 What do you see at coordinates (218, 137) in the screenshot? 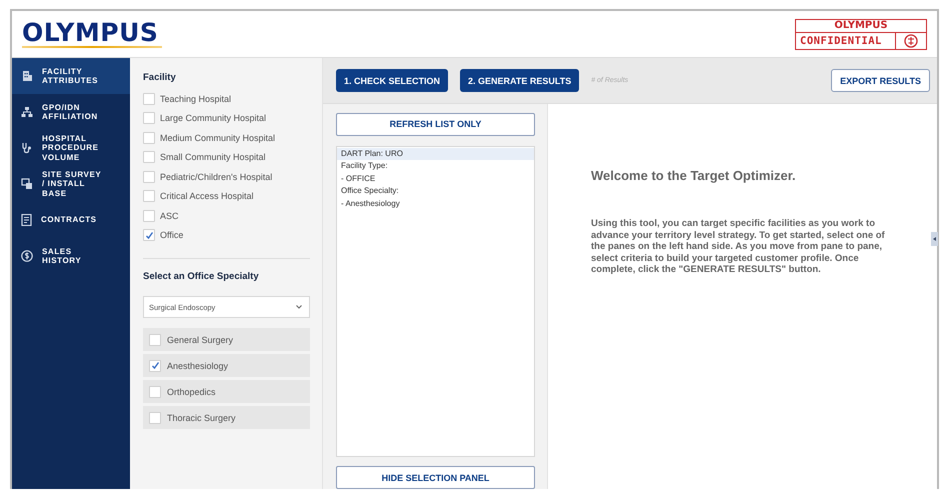
I see `checkbox-label: Medium Community Hospital` at bounding box center [218, 137].